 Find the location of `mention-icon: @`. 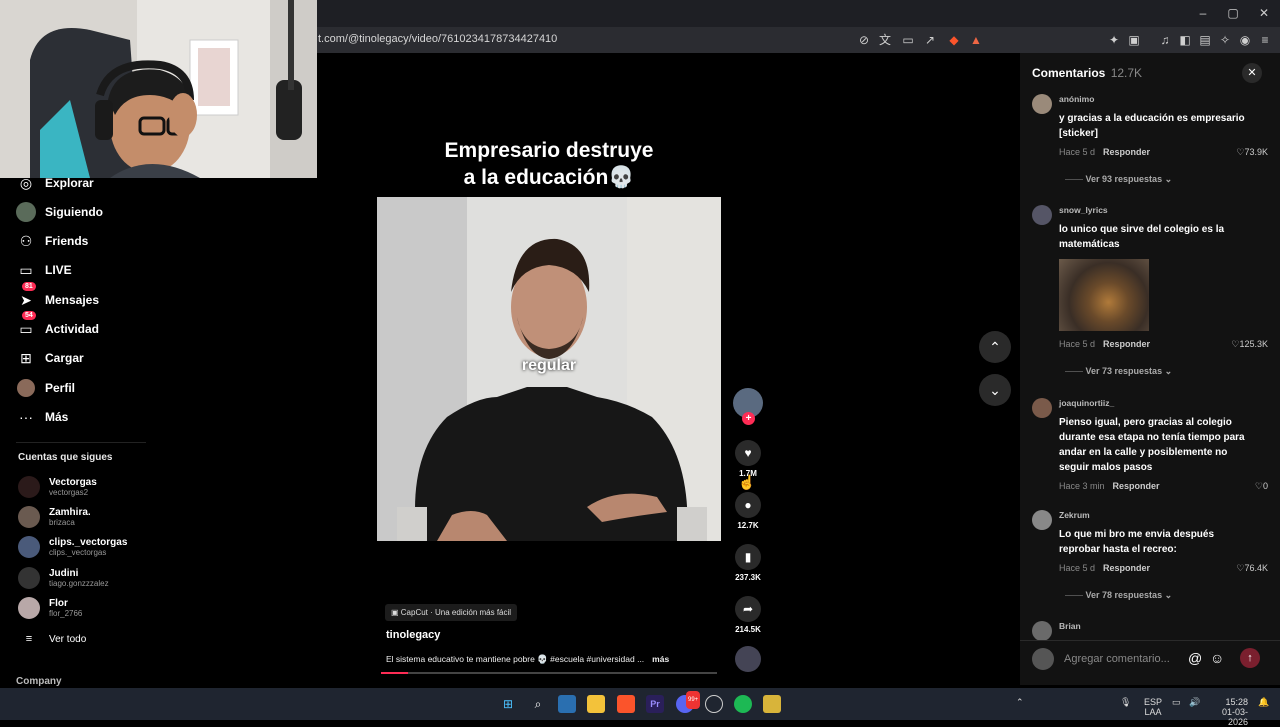

mention-icon: @ is located at coordinates (1195, 658).